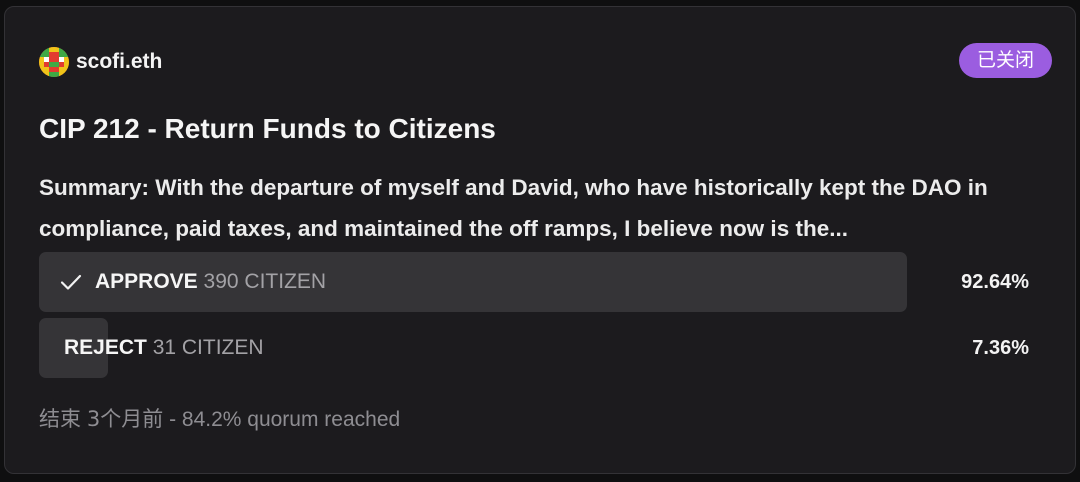 The height and width of the screenshot is (482, 1080). I want to click on choice-percent: 7.36%, so click(1000, 348).